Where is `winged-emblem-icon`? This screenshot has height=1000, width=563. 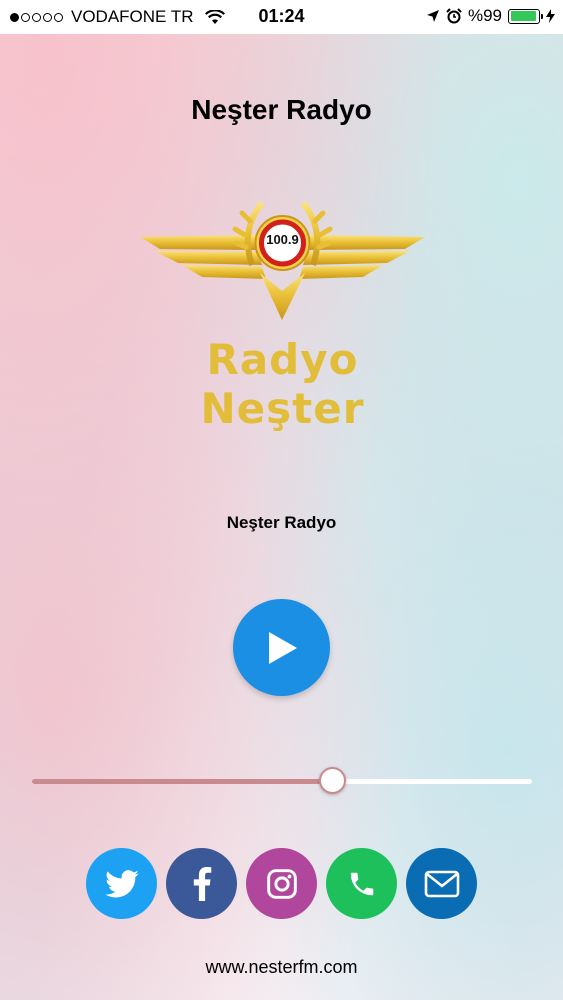
winged-emblem-icon is located at coordinates (282, 260).